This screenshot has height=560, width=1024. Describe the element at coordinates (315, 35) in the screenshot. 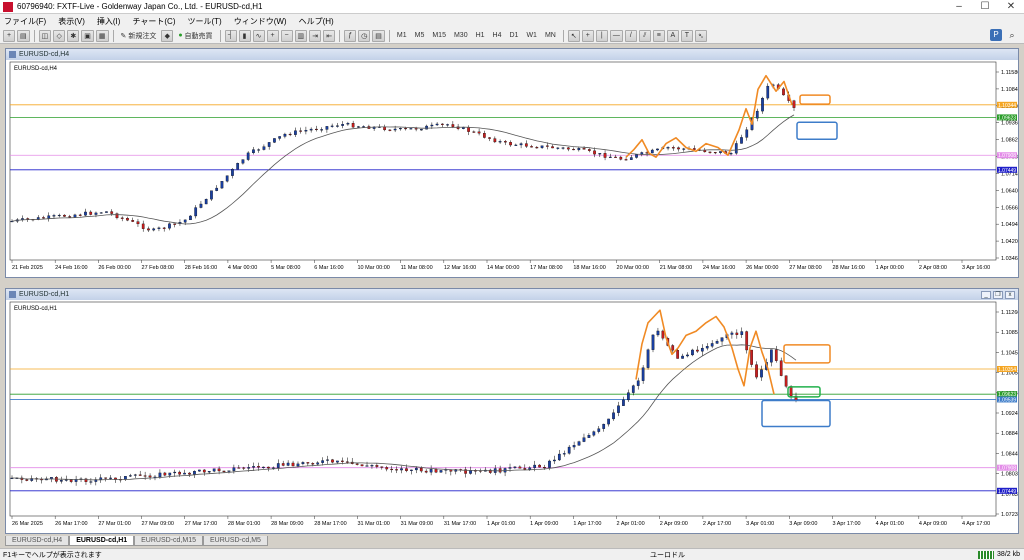

I see `auto-scroll-icon: ⇥` at that location.